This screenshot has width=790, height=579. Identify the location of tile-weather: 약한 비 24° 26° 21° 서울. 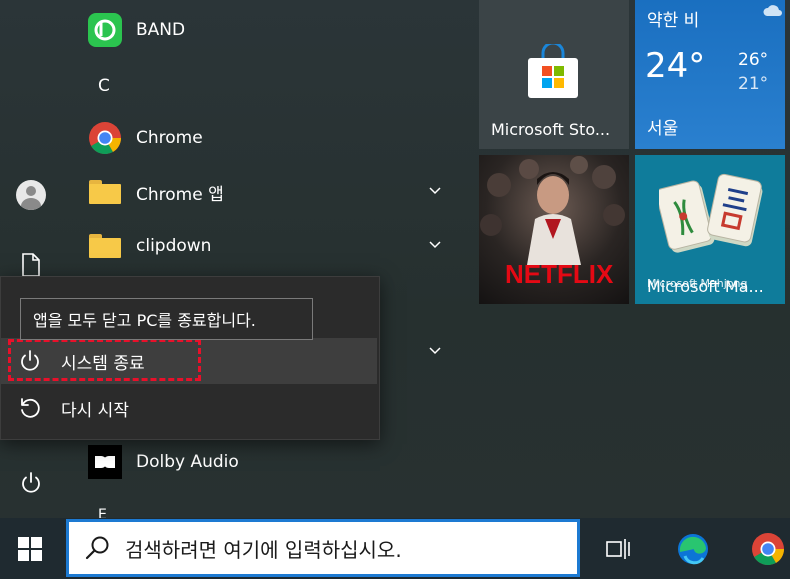
(710, 74).